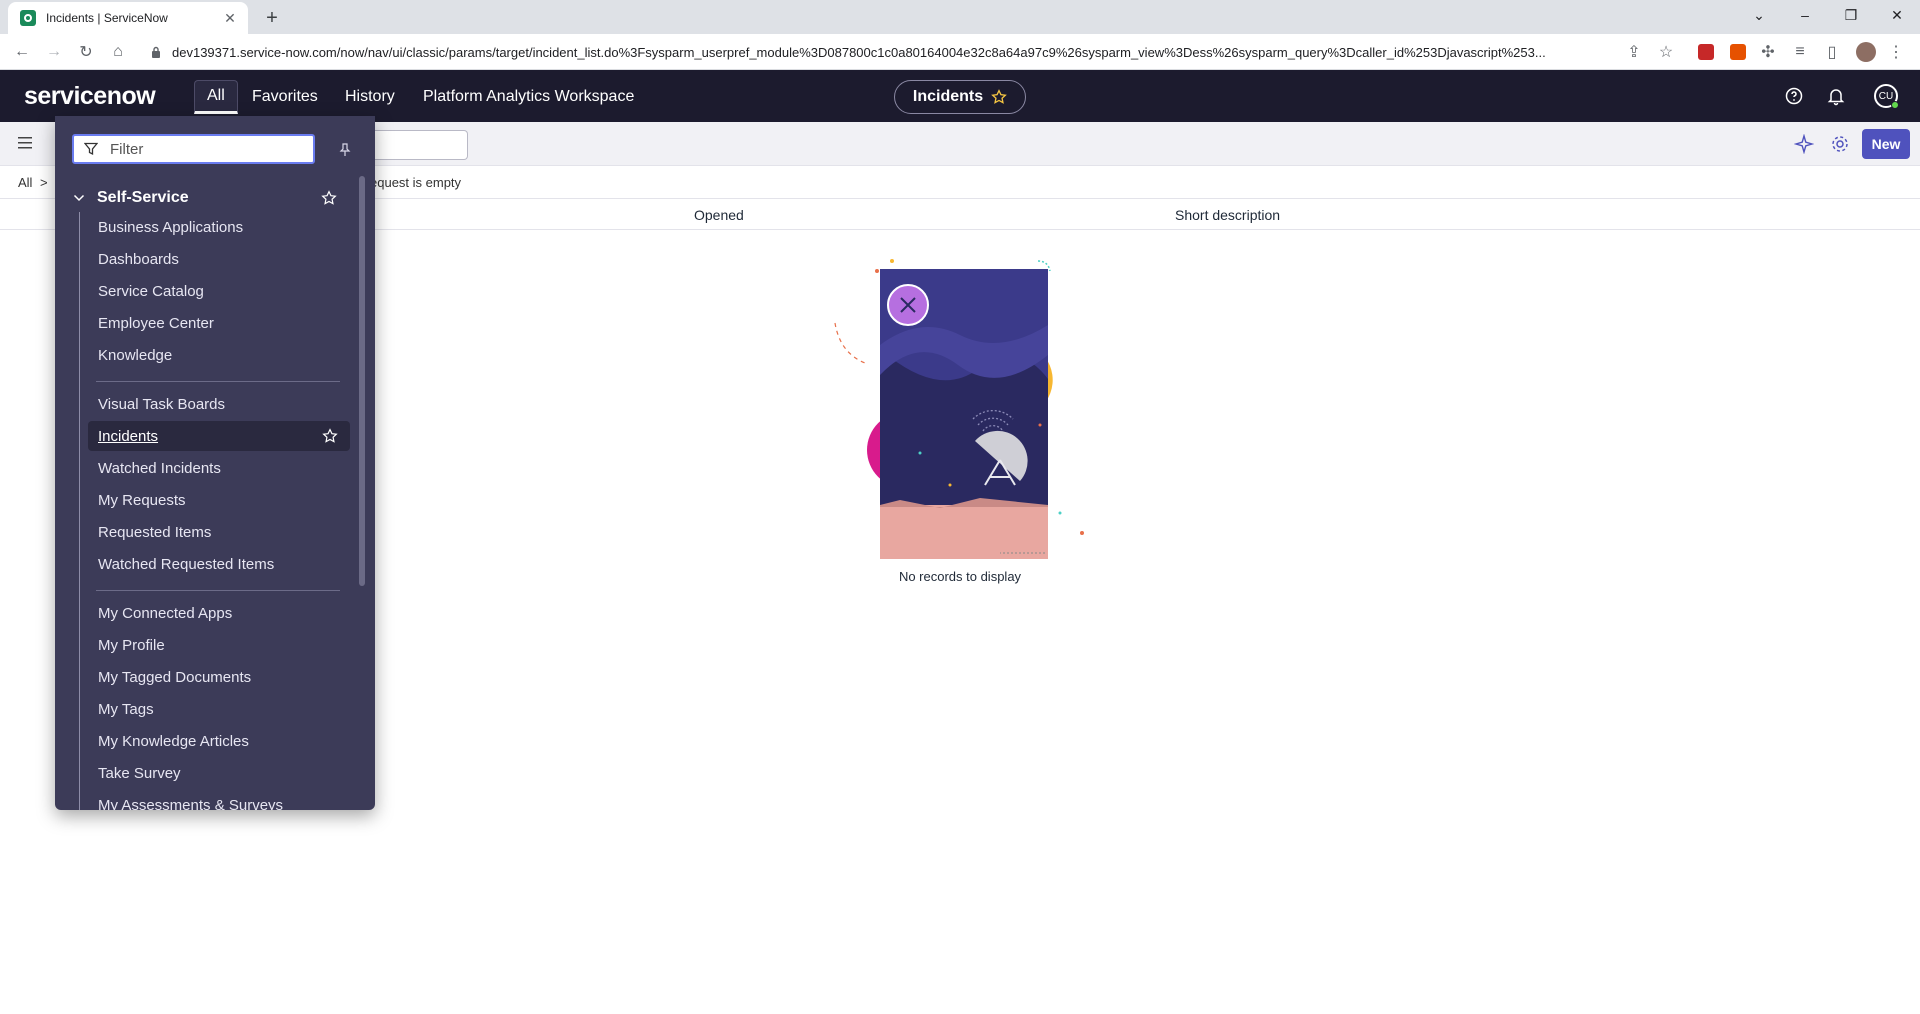  I want to click on nav-platform-analytics-workspace: Platform Analytics Workspace, so click(528, 97).